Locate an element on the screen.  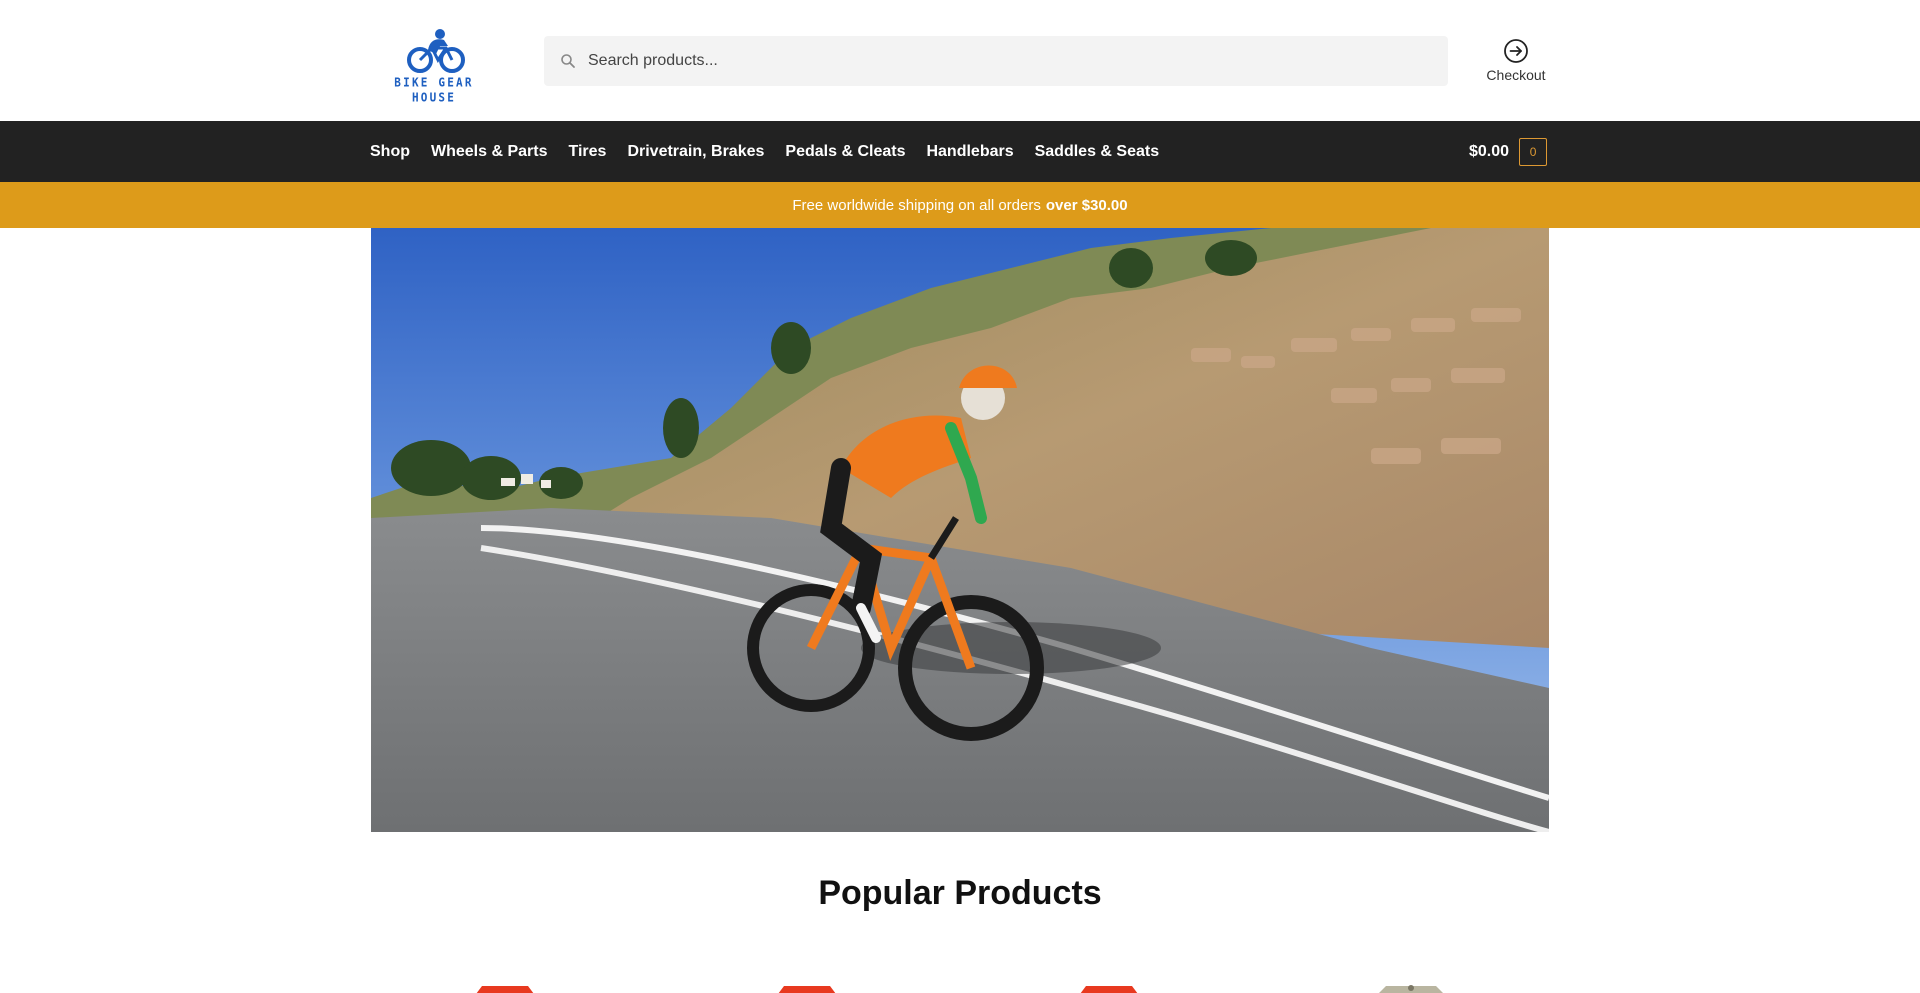
site-logo: BIKE GEAR HOUSE is located at coordinates (434, 66).